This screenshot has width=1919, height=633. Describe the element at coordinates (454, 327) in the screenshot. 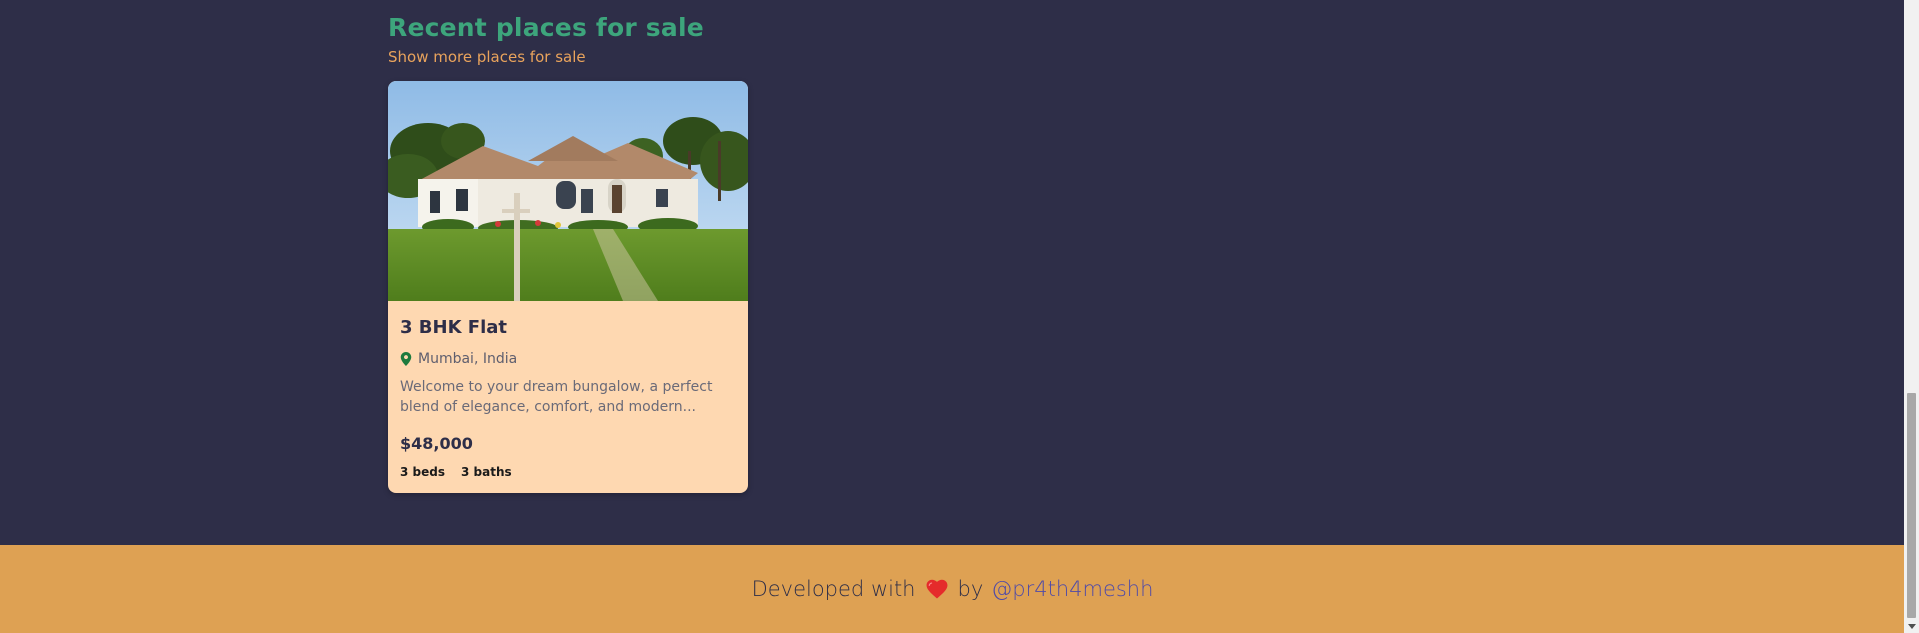

I see `listing-title: 3 BHK Flat` at that location.